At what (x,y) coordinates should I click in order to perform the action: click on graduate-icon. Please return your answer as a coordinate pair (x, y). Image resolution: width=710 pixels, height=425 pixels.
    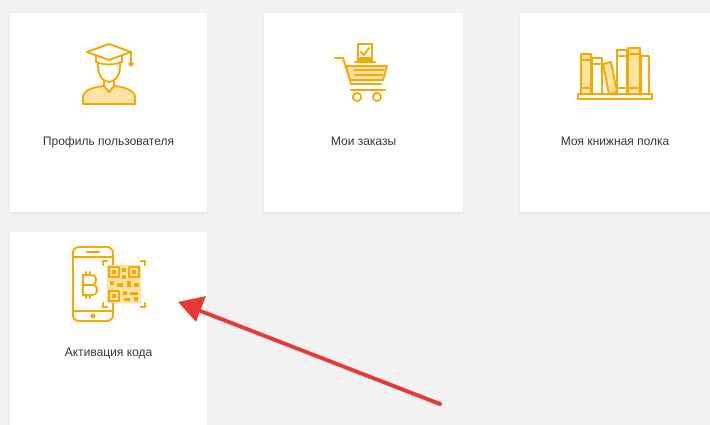
    Looking at the image, I should click on (108, 73).